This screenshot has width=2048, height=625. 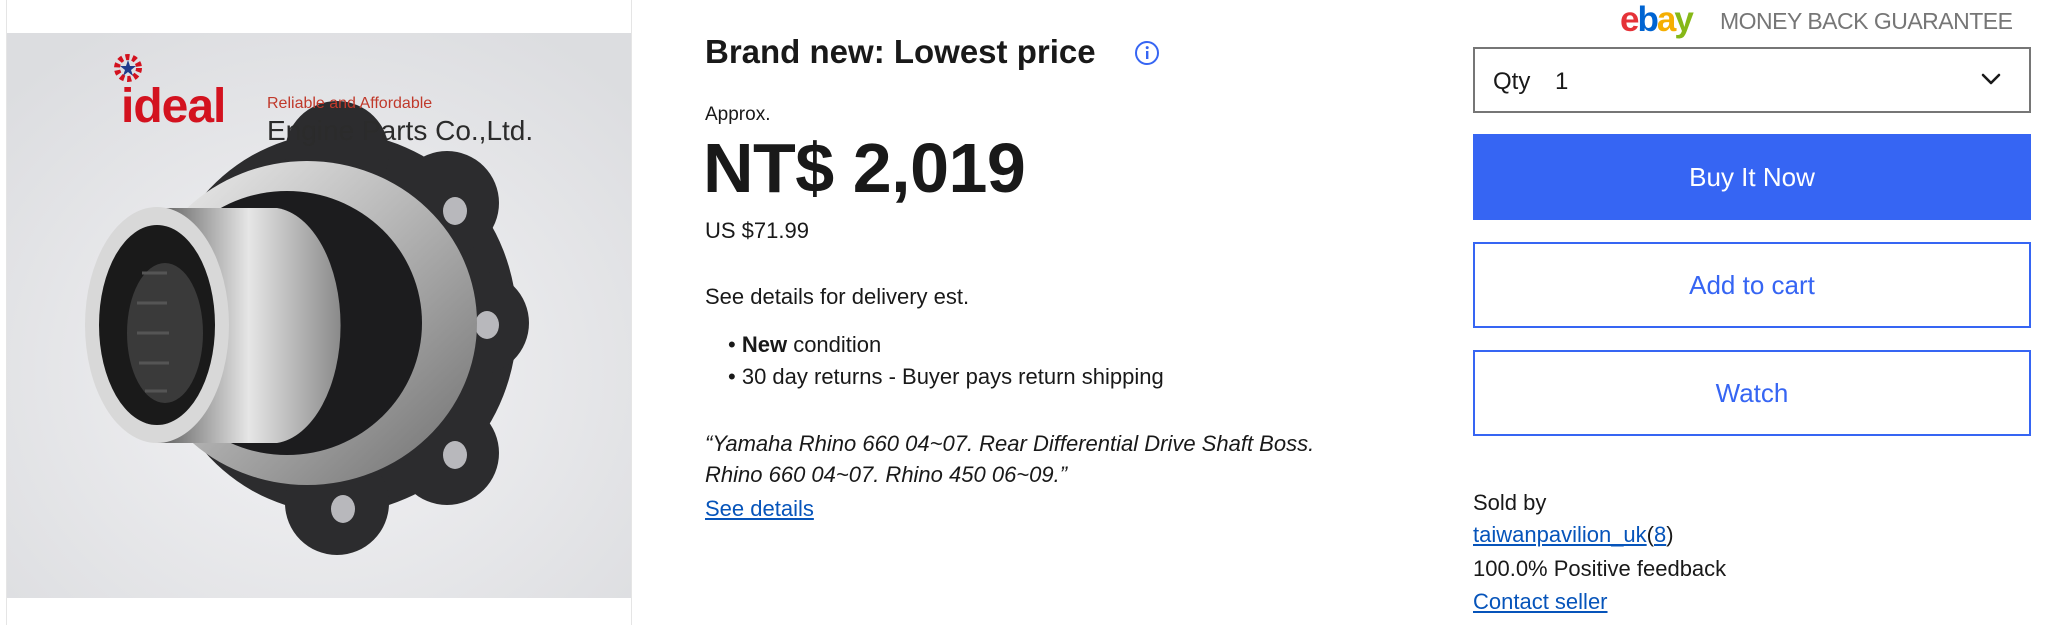 I want to click on price-usd: US $71.99, so click(x=757, y=230).